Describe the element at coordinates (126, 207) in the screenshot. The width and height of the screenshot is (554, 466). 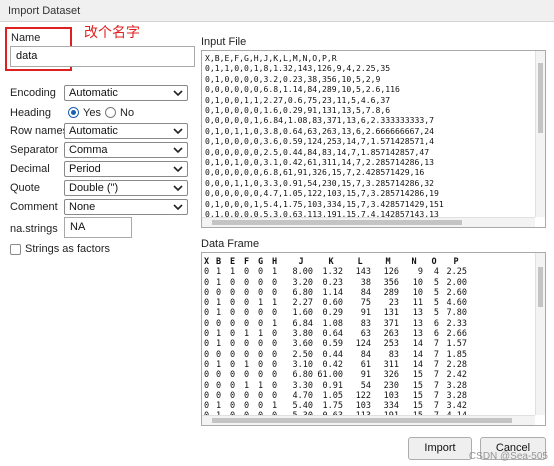
I see `comment-select: None` at that location.